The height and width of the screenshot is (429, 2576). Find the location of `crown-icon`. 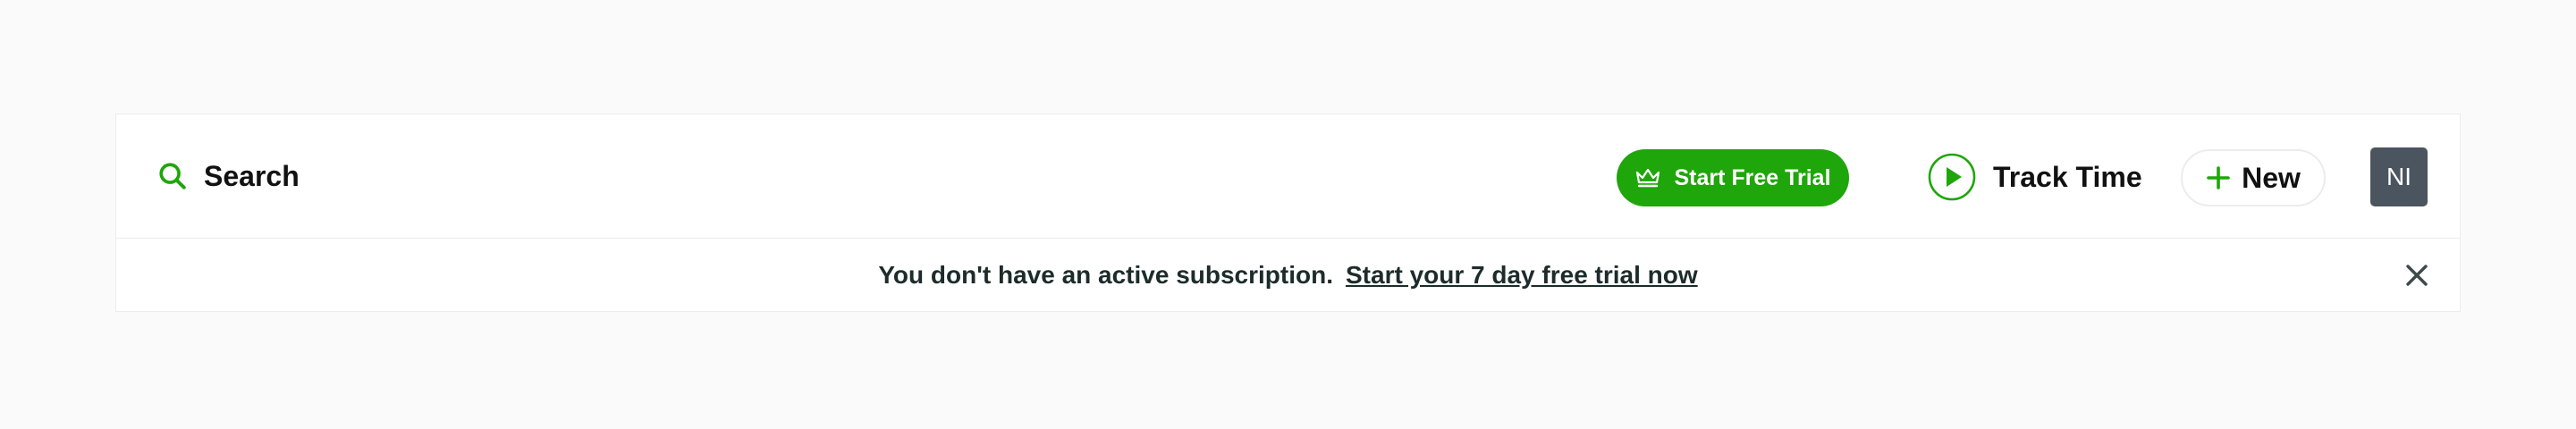

crown-icon is located at coordinates (1648, 178).